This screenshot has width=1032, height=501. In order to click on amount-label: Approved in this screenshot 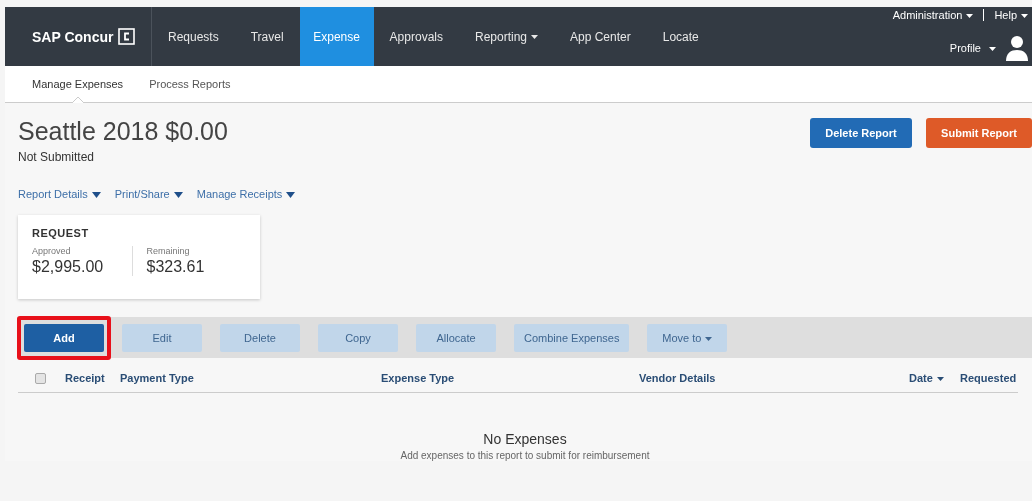, I will do `click(52, 251)`.